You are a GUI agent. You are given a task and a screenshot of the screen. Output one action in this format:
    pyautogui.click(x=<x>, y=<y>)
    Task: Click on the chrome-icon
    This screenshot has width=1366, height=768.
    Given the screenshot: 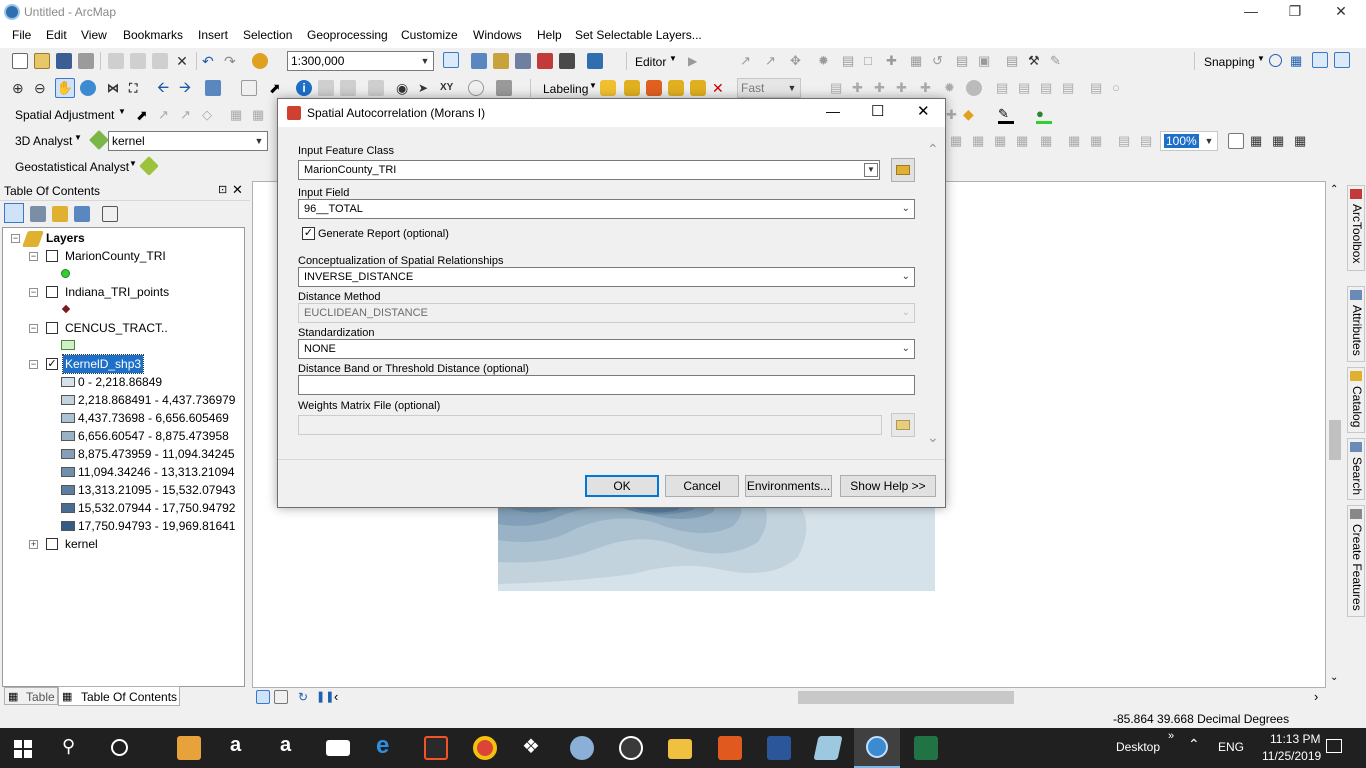 What is the action you would take?
    pyautogui.click(x=485, y=748)
    